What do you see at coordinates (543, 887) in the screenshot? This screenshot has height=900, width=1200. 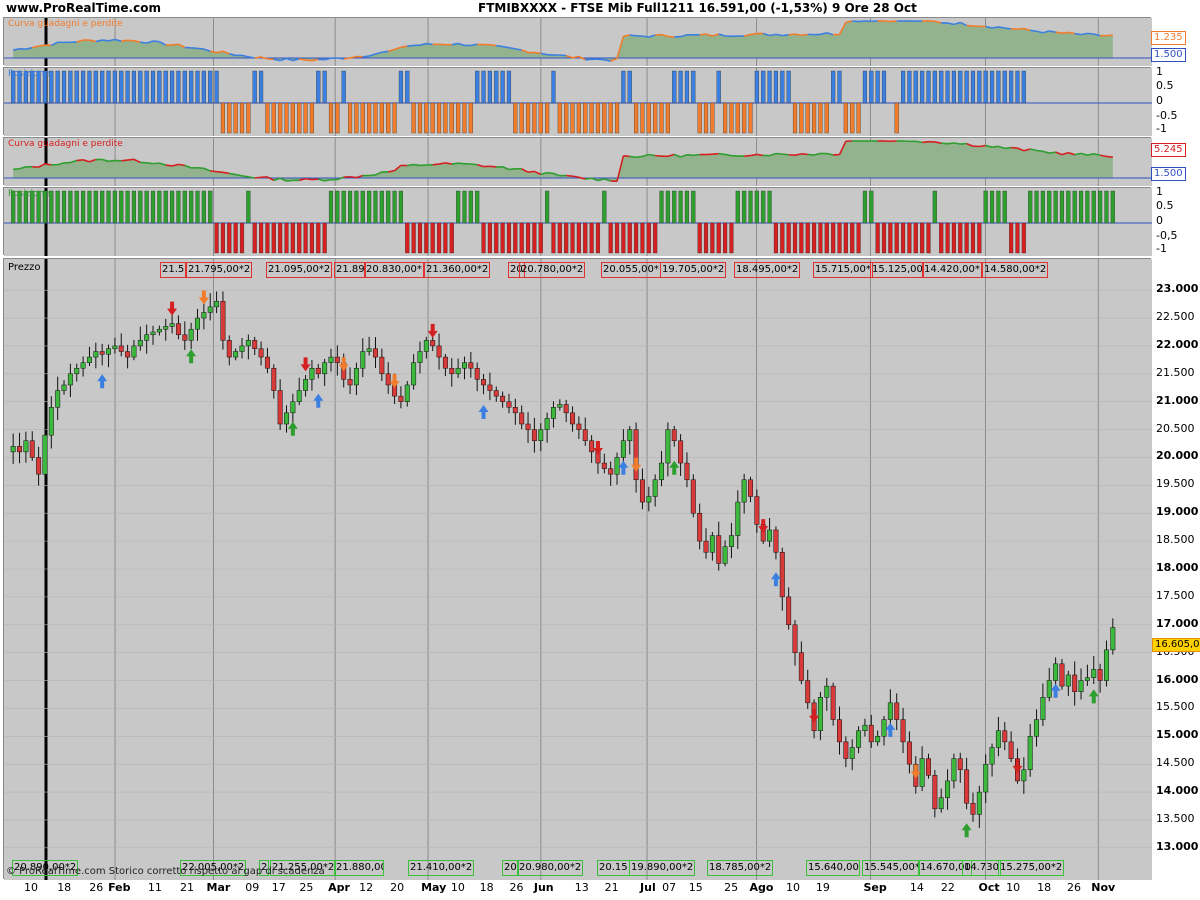 I see `x-axis-label: Jun` at bounding box center [543, 887].